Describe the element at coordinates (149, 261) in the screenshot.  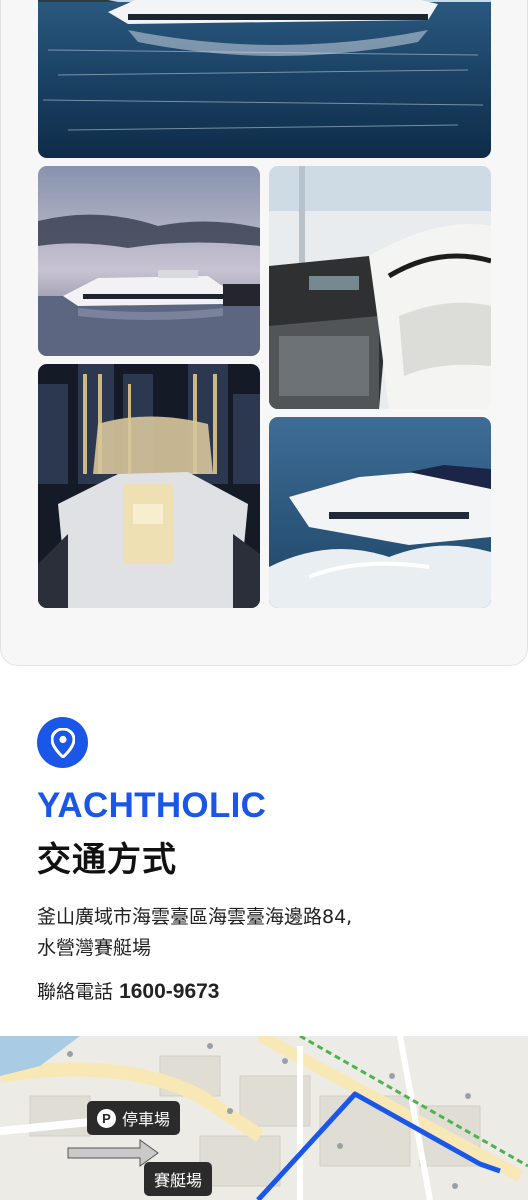
I see `yacht-dusk-photo` at that location.